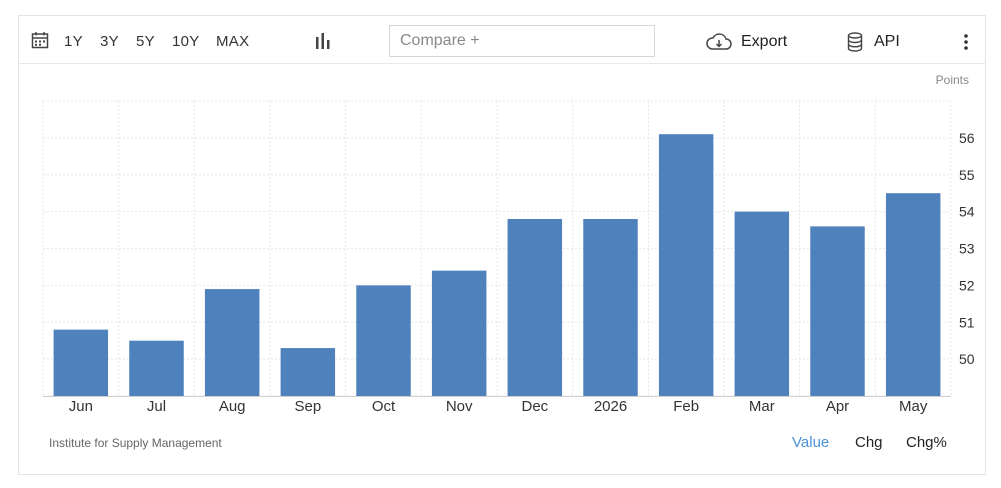 This screenshot has height=488, width=1001. What do you see at coordinates (762, 406) in the screenshot?
I see `x-tick-label: Mar` at bounding box center [762, 406].